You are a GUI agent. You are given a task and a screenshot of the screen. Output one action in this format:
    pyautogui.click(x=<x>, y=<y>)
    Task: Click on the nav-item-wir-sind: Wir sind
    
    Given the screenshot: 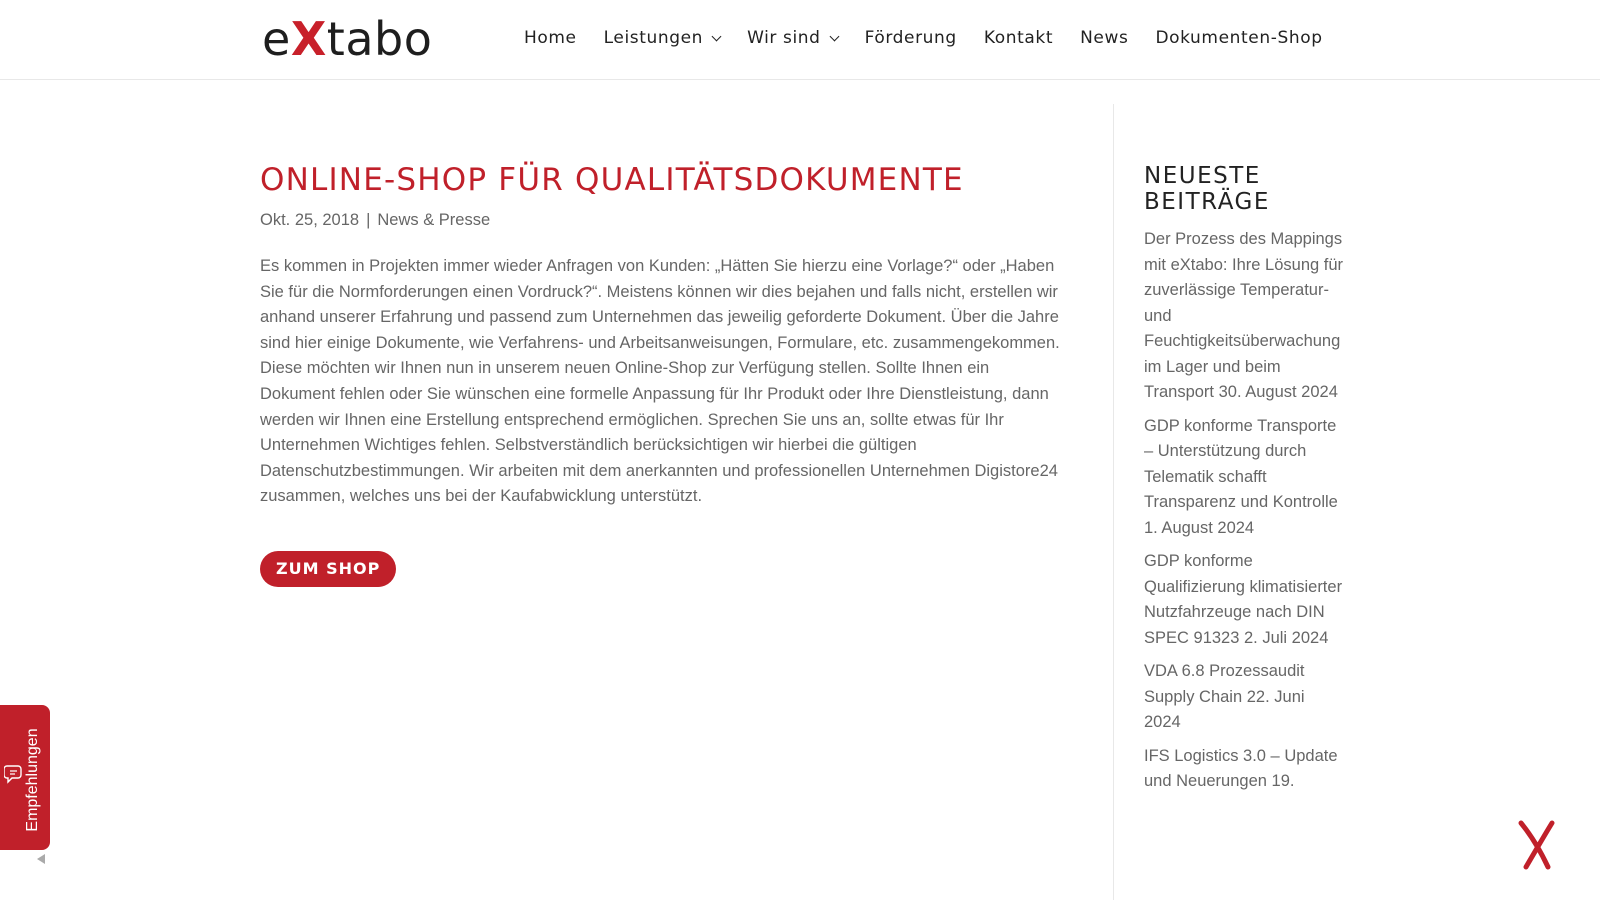 What is the action you would take?
    pyautogui.click(x=793, y=38)
    